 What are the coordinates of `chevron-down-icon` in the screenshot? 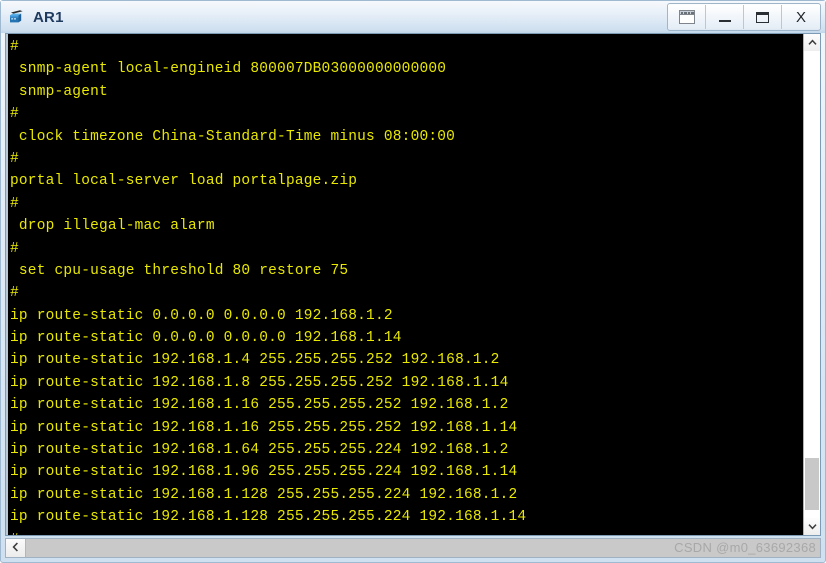 It's located at (812, 526).